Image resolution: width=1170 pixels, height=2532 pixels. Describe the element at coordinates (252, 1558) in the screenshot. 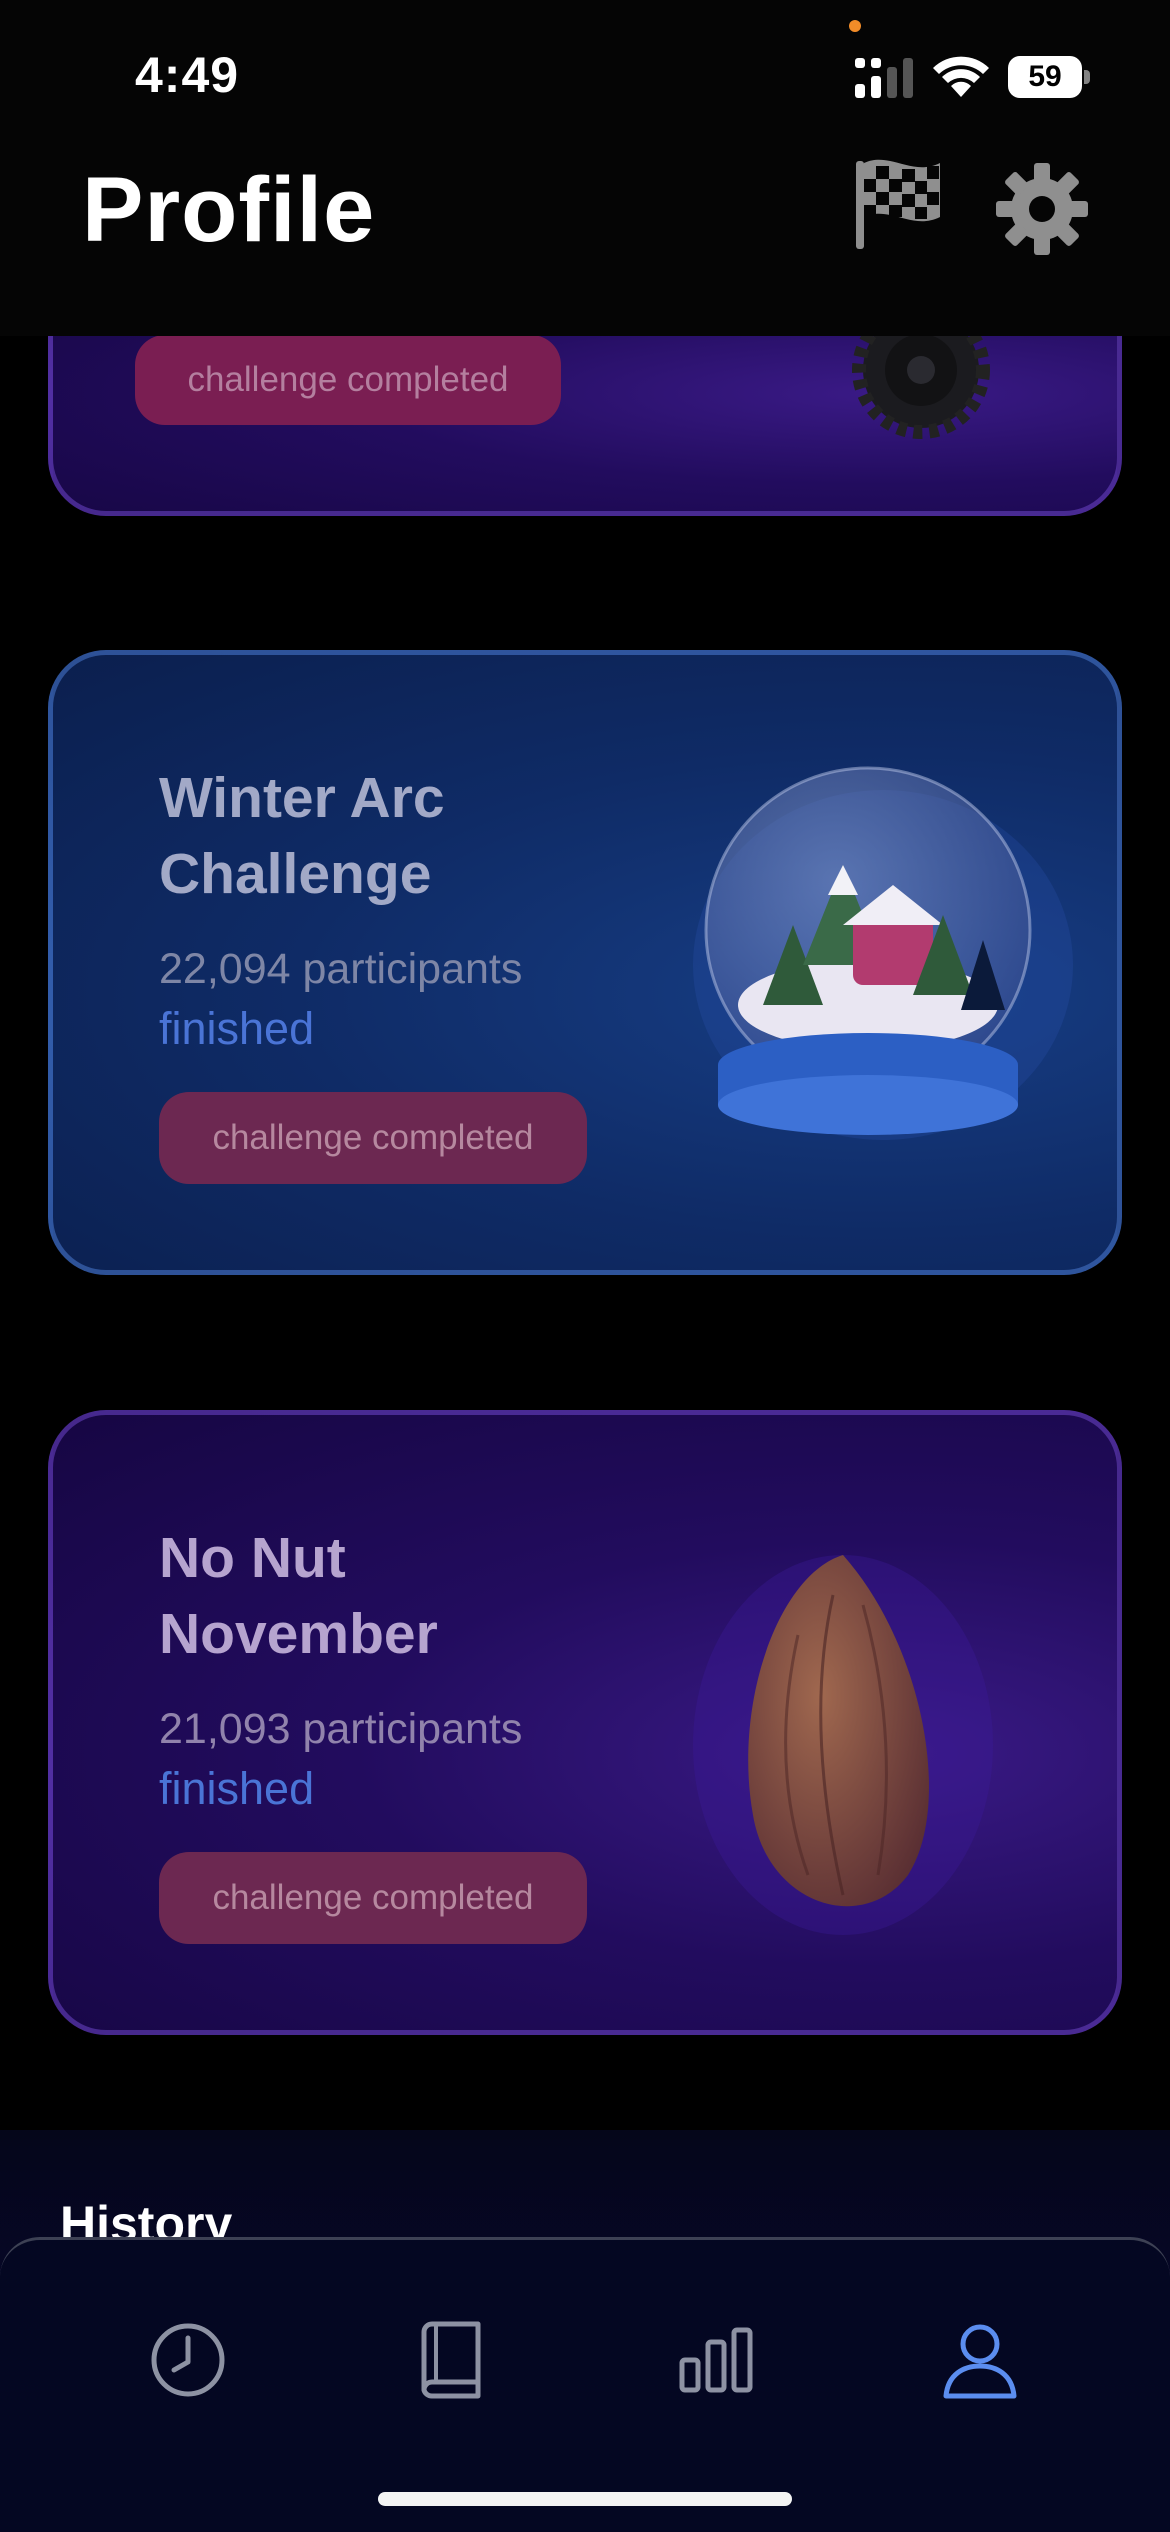

I see `challenge-title-line1: No Nut` at that location.